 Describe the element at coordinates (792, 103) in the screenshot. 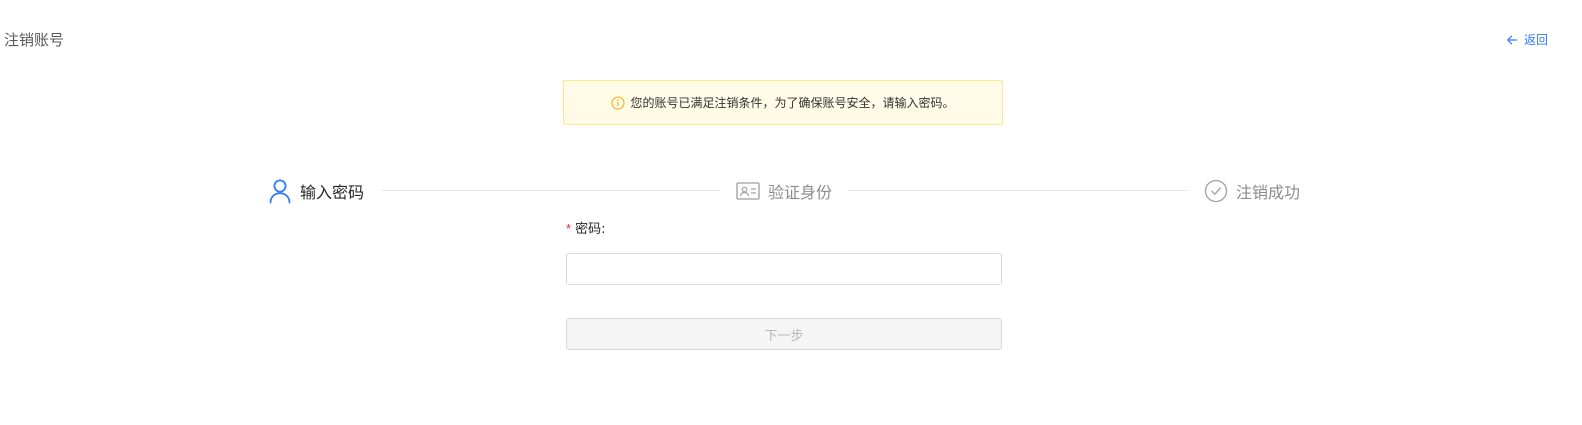

I see `notice-text: 您的账号已满足注销条件，为了确保账号安全，请输入密码。` at that location.